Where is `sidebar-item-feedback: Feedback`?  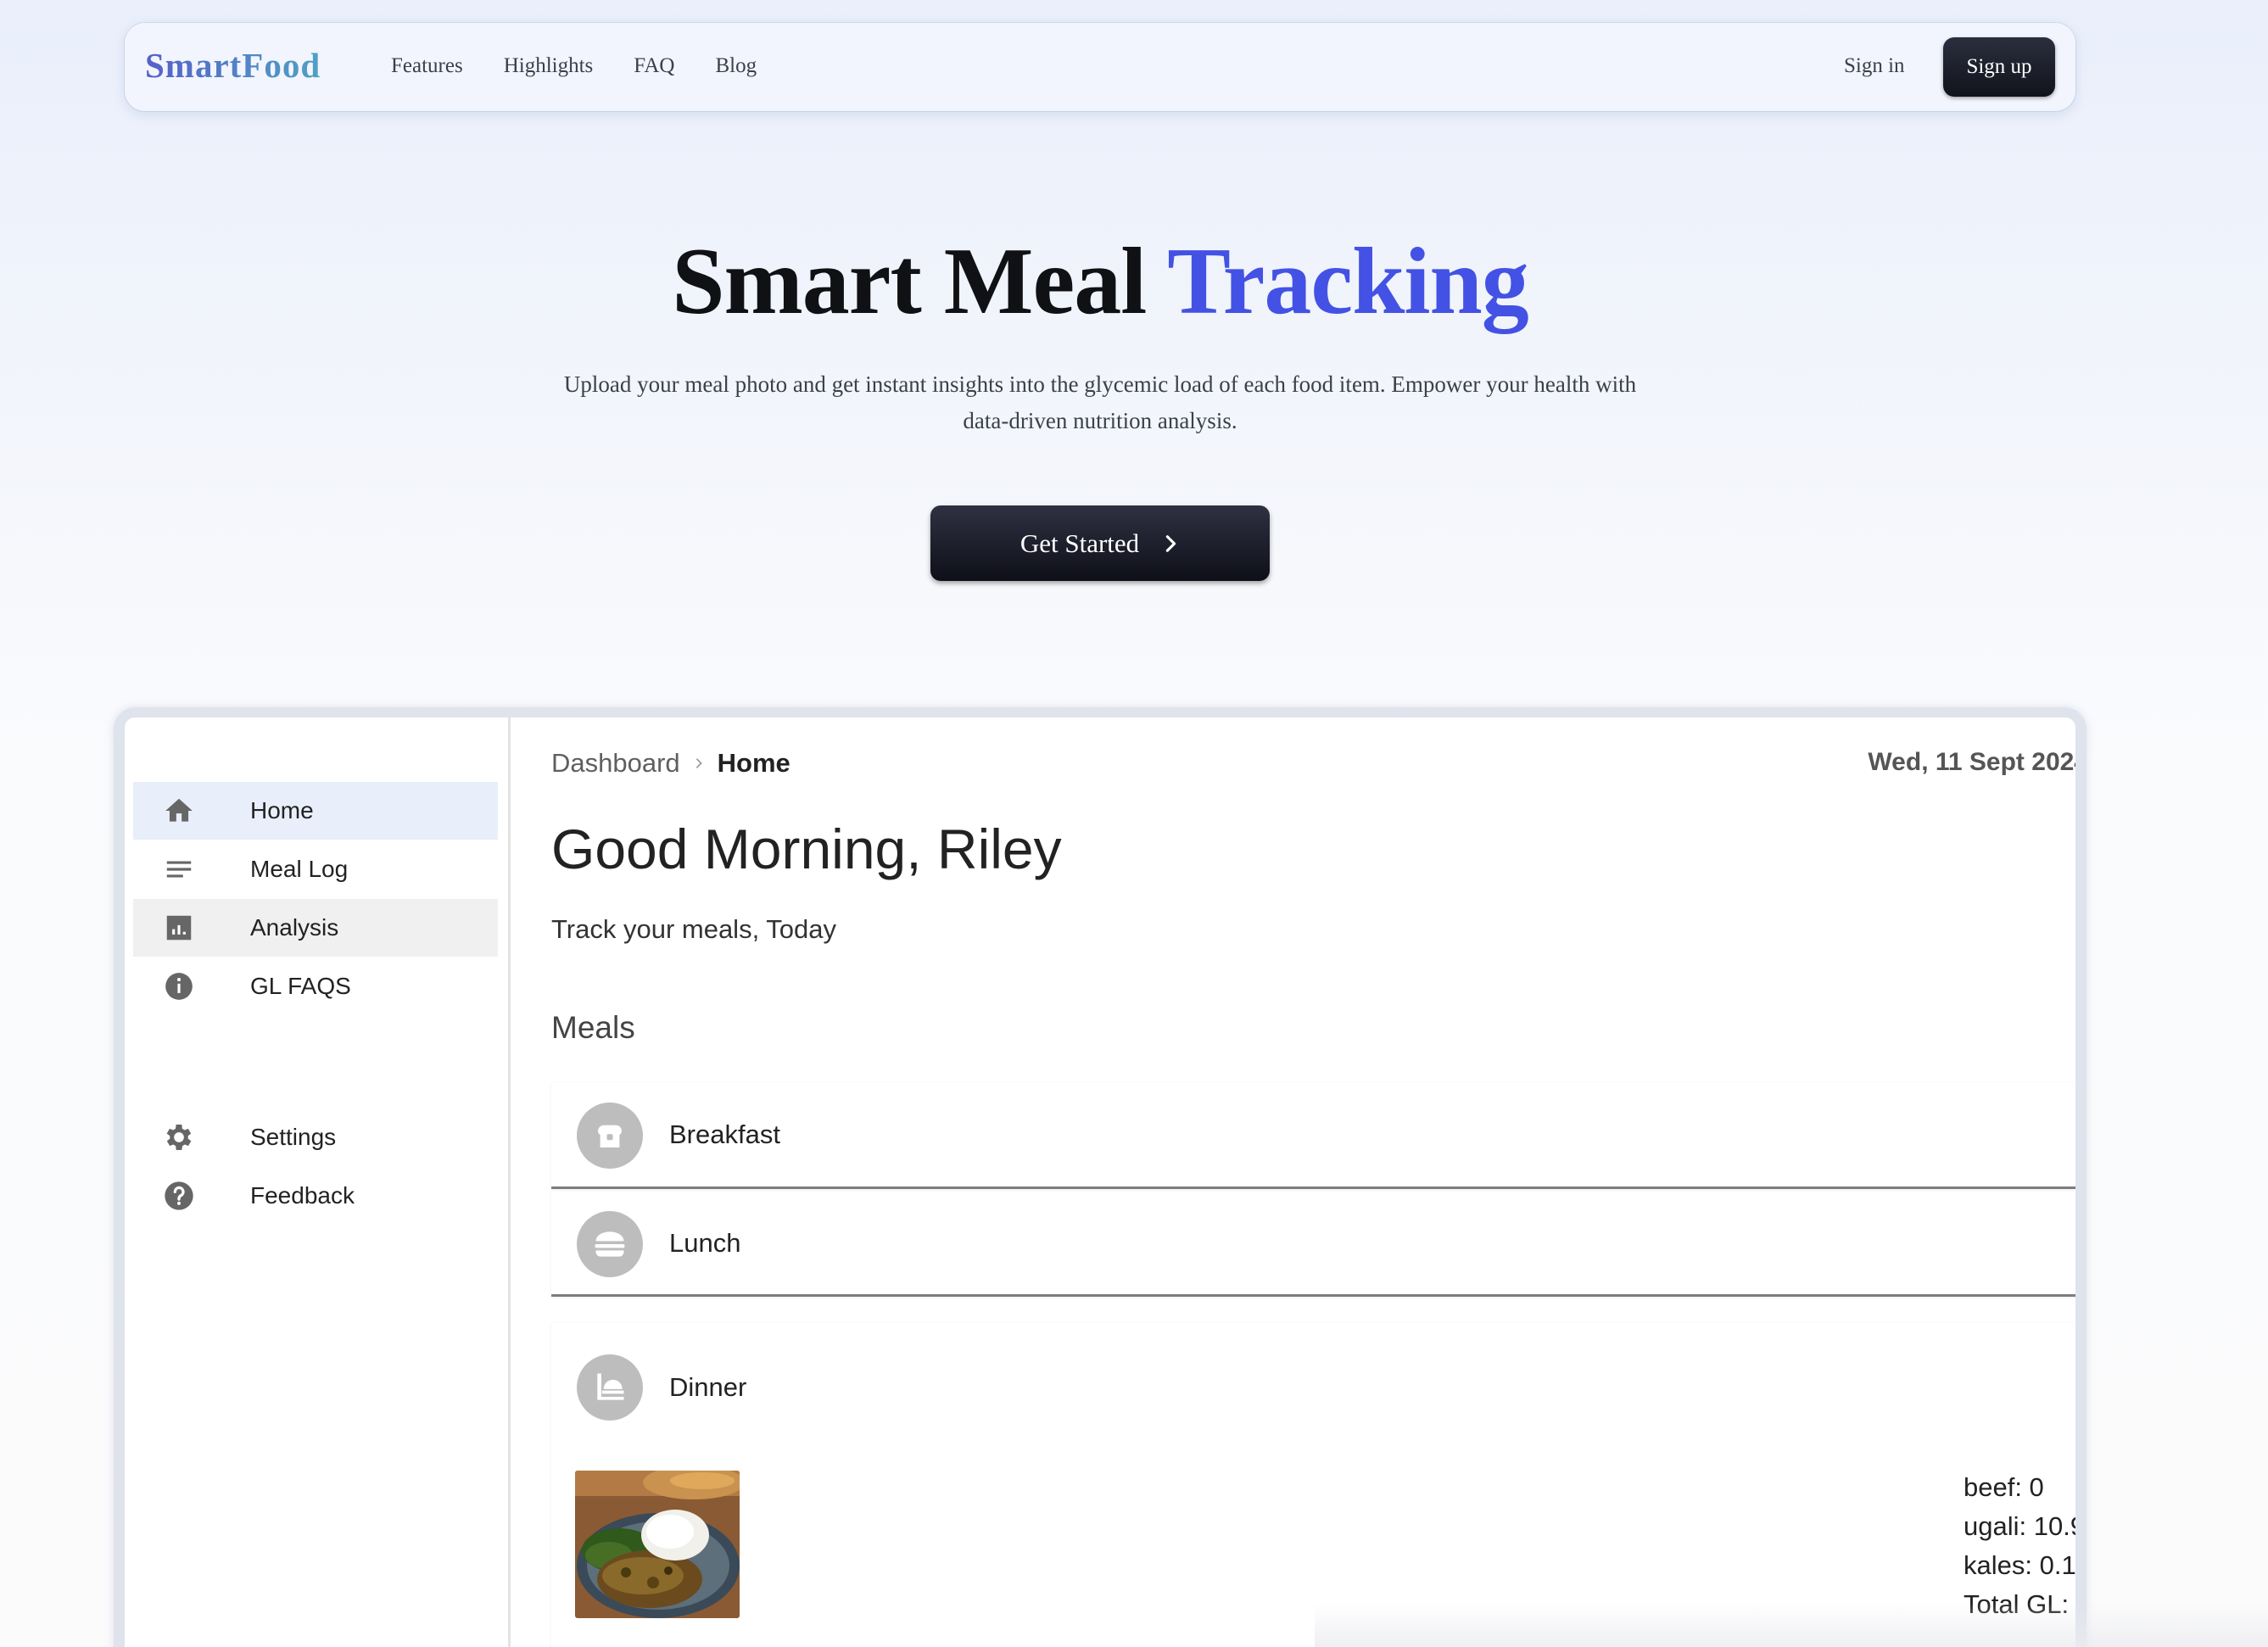 sidebar-item-feedback: Feedback is located at coordinates (315, 1196).